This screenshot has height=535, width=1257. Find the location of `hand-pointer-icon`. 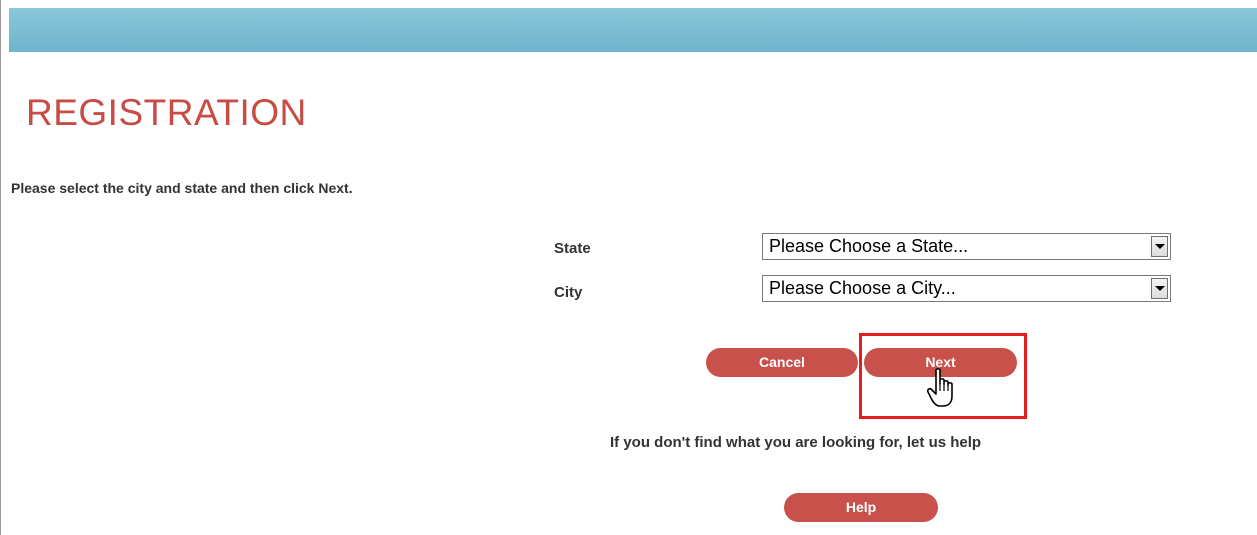

hand-pointer-icon is located at coordinates (939, 387).